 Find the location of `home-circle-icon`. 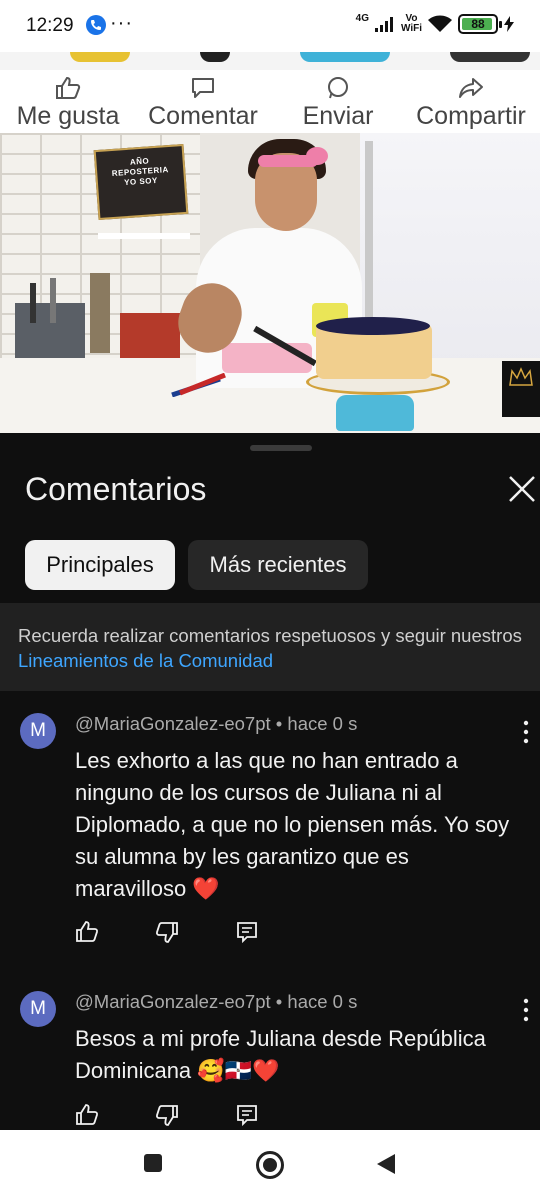

home-circle-icon is located at coordinates (270, 1165).